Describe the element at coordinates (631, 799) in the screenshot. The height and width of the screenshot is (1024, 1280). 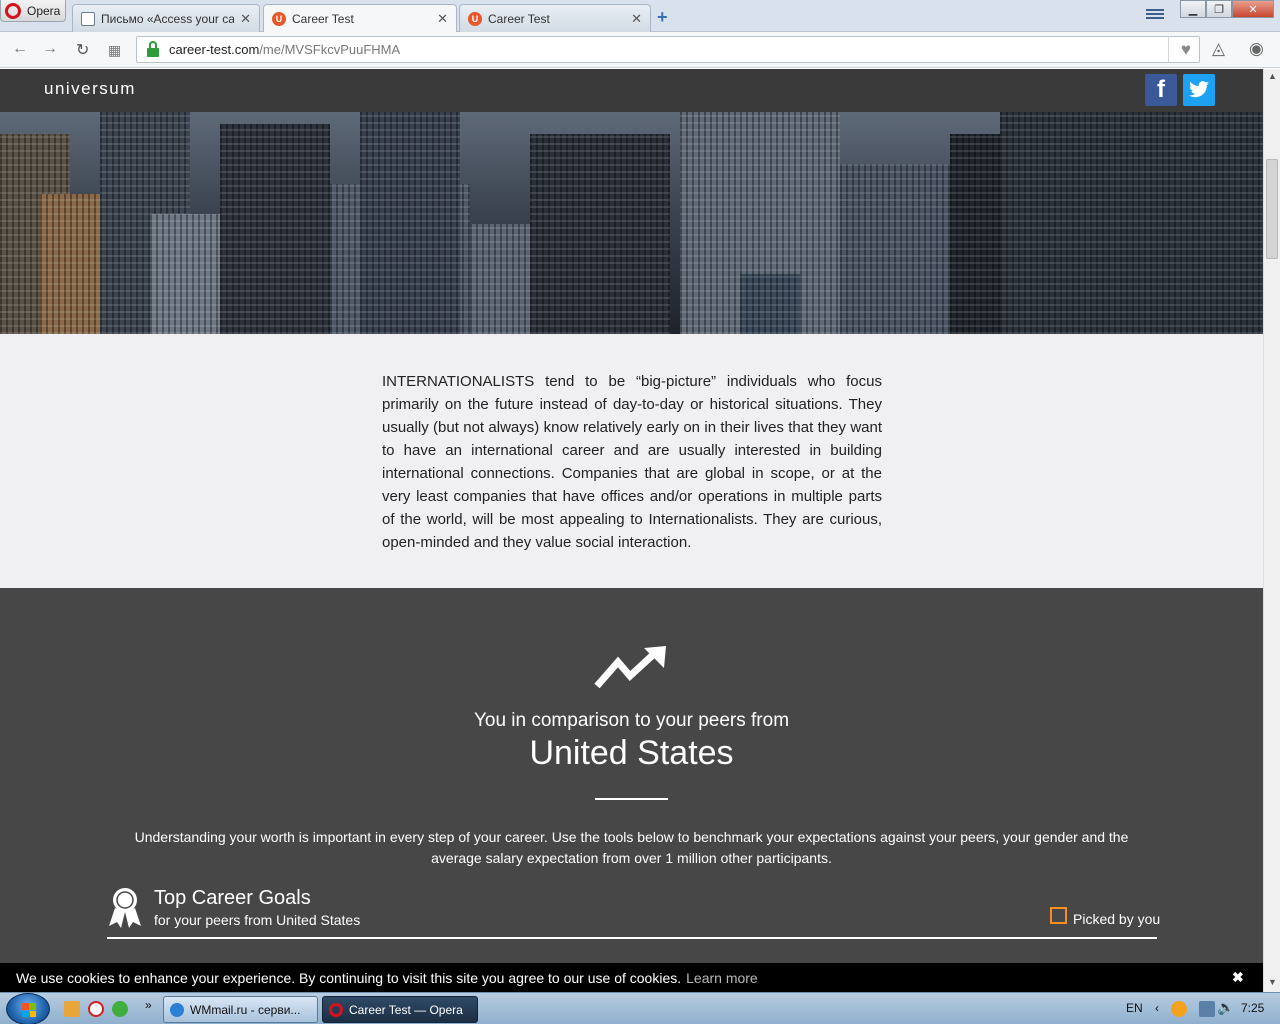
I see `section-divider` at that location.